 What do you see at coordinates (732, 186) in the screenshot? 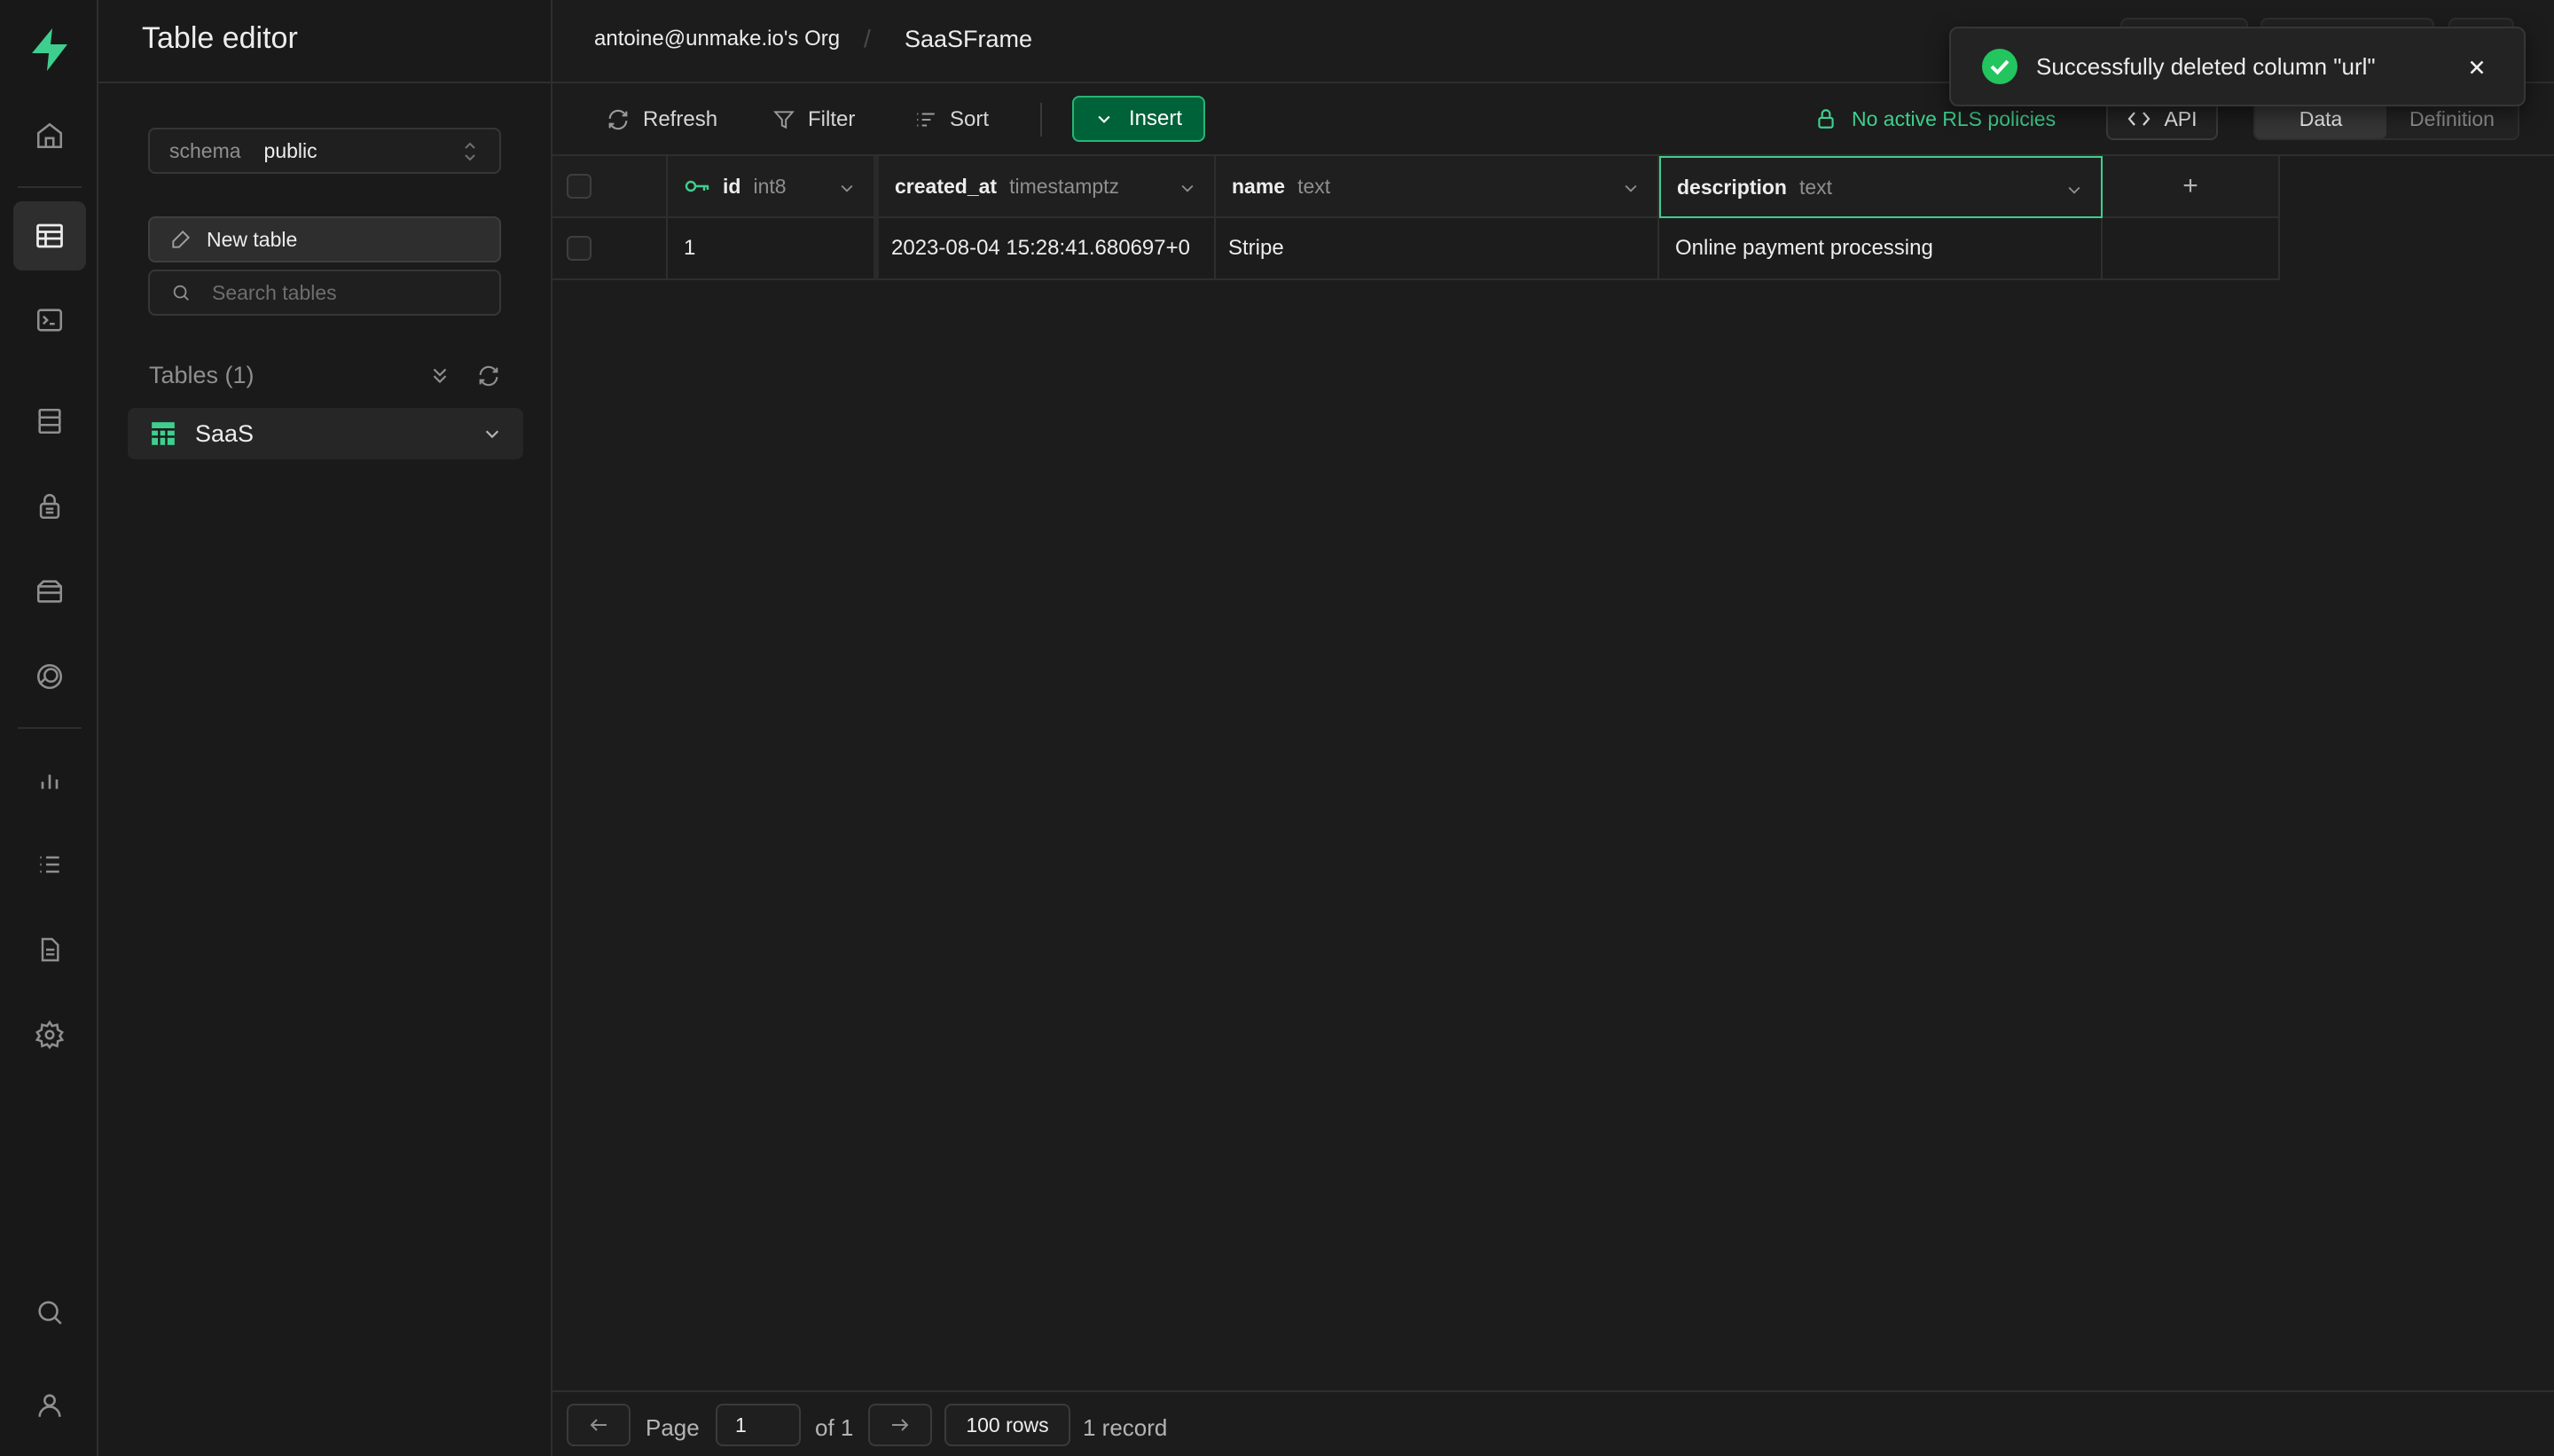
I see `column-name: id` at bounding box center [732, 186].